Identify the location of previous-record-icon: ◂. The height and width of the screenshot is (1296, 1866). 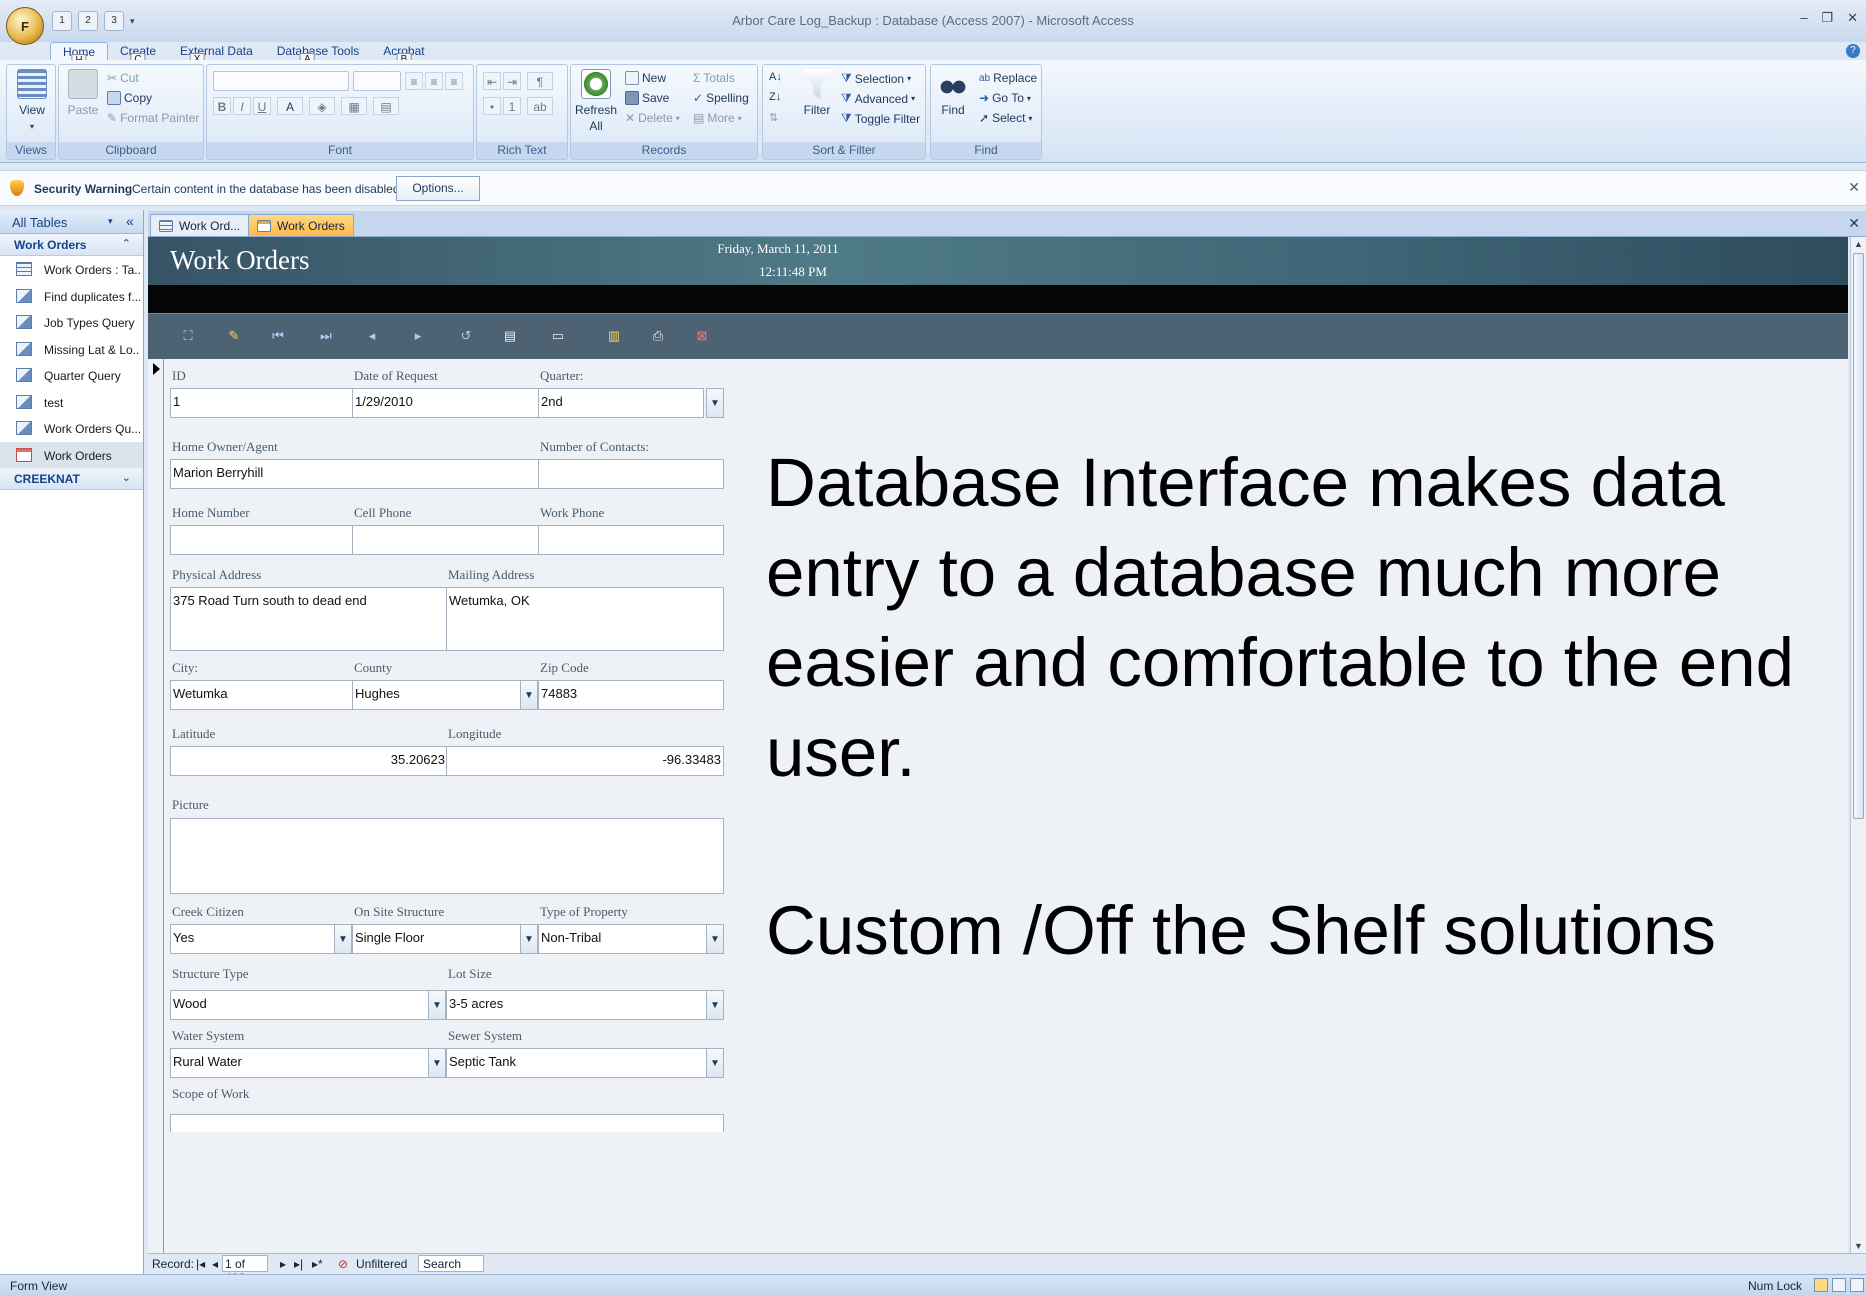
(372, 336).